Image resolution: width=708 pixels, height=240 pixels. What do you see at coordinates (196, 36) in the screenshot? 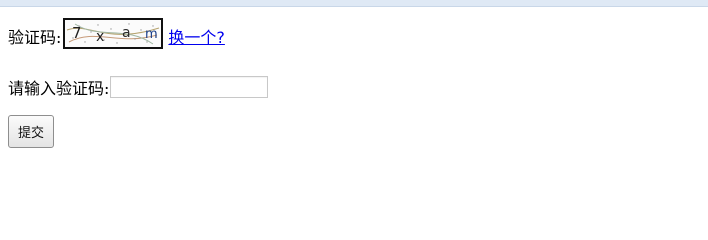
I see `refresh-captcha-link: 换一个?` at bounding box center [196, 36].